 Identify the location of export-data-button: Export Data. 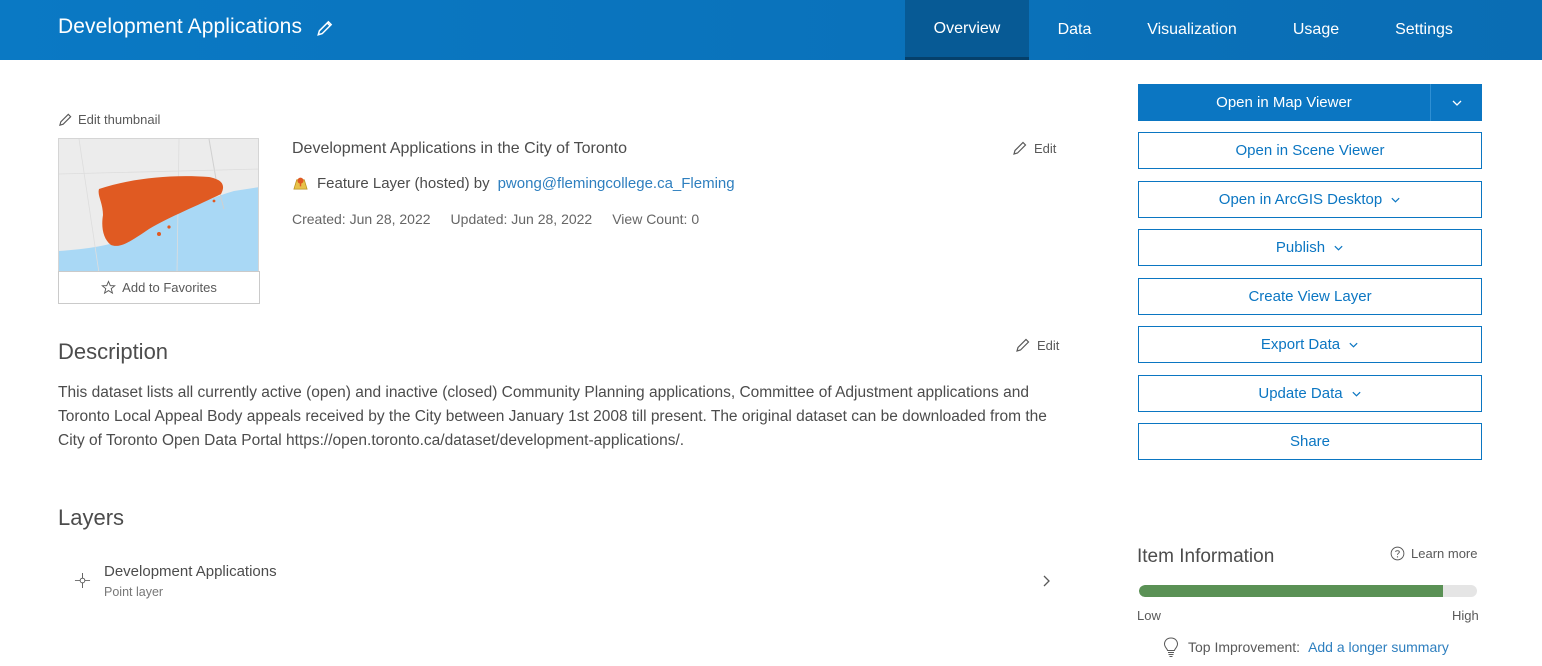
(1310, 344).